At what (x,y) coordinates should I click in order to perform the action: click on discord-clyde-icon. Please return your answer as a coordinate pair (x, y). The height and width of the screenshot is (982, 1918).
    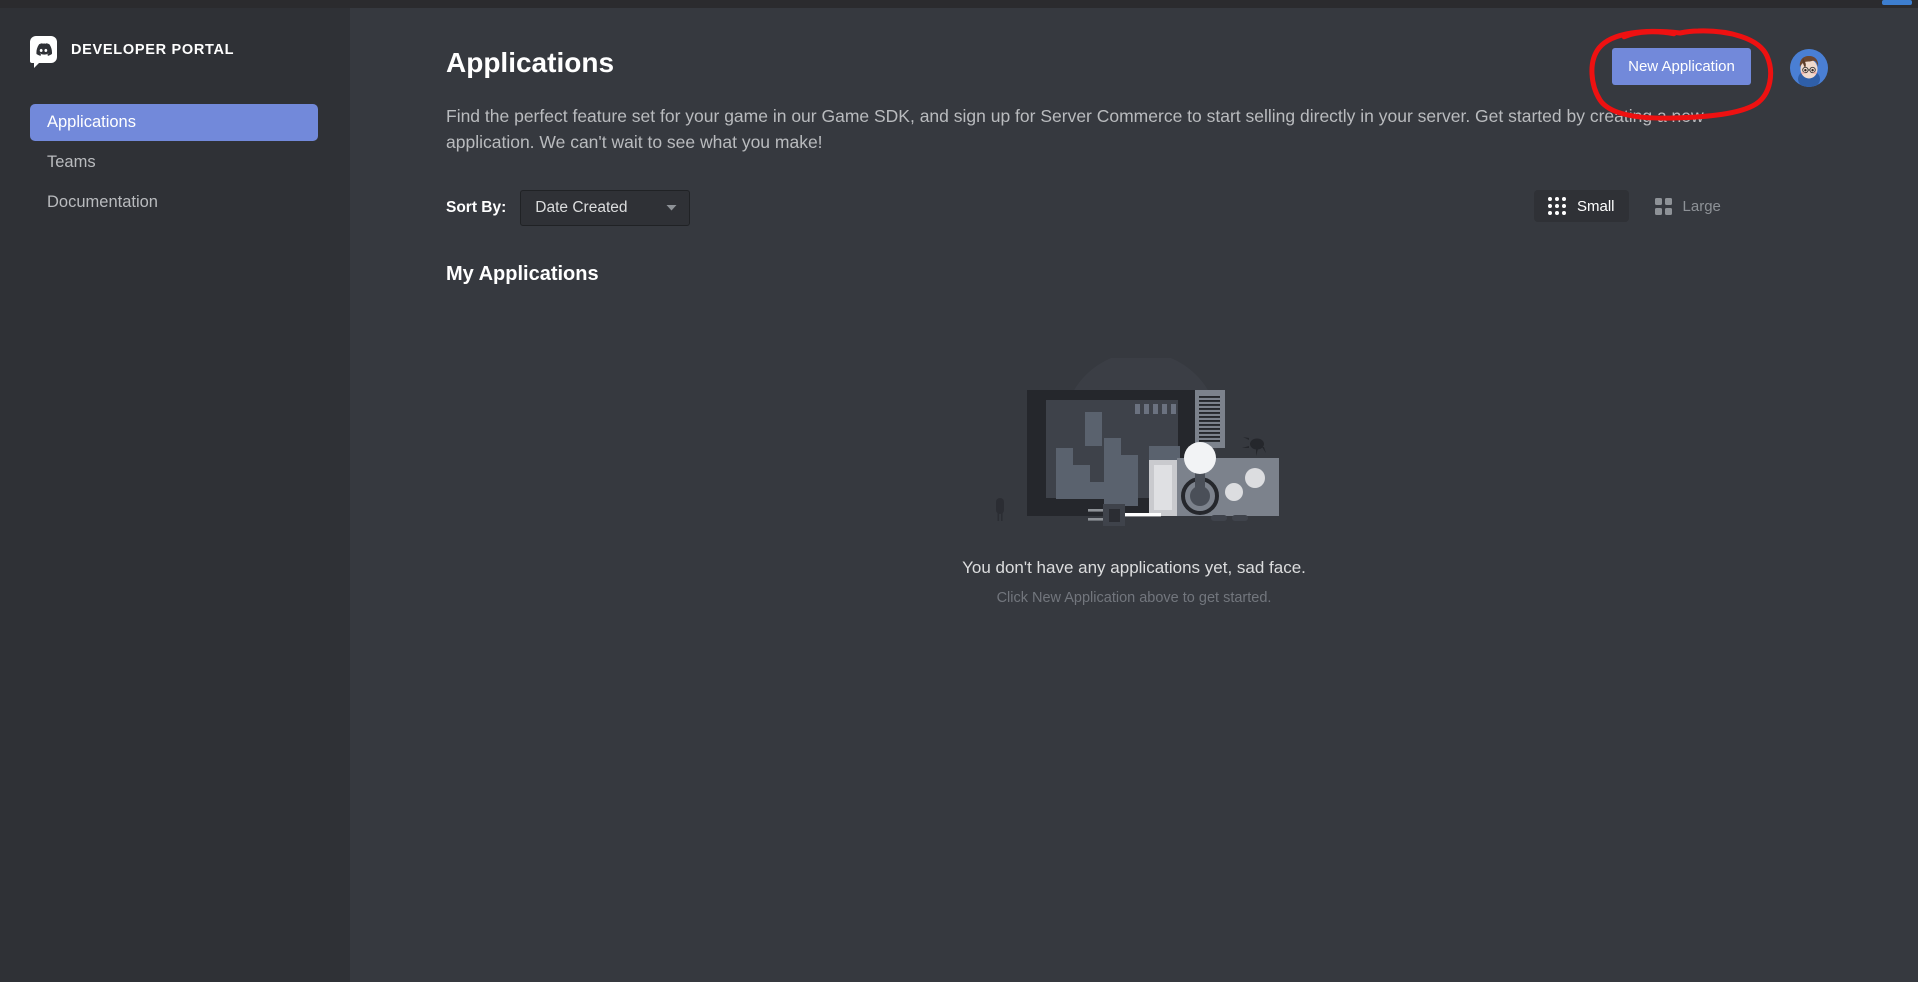
    Looking at the image, I should click on (43, 52).